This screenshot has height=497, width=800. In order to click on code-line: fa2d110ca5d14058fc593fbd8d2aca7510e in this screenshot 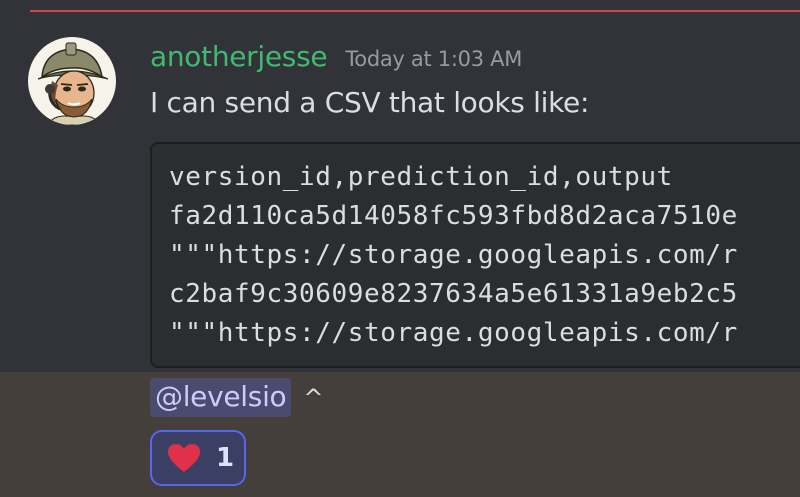, I will do `click(453, 216)`.